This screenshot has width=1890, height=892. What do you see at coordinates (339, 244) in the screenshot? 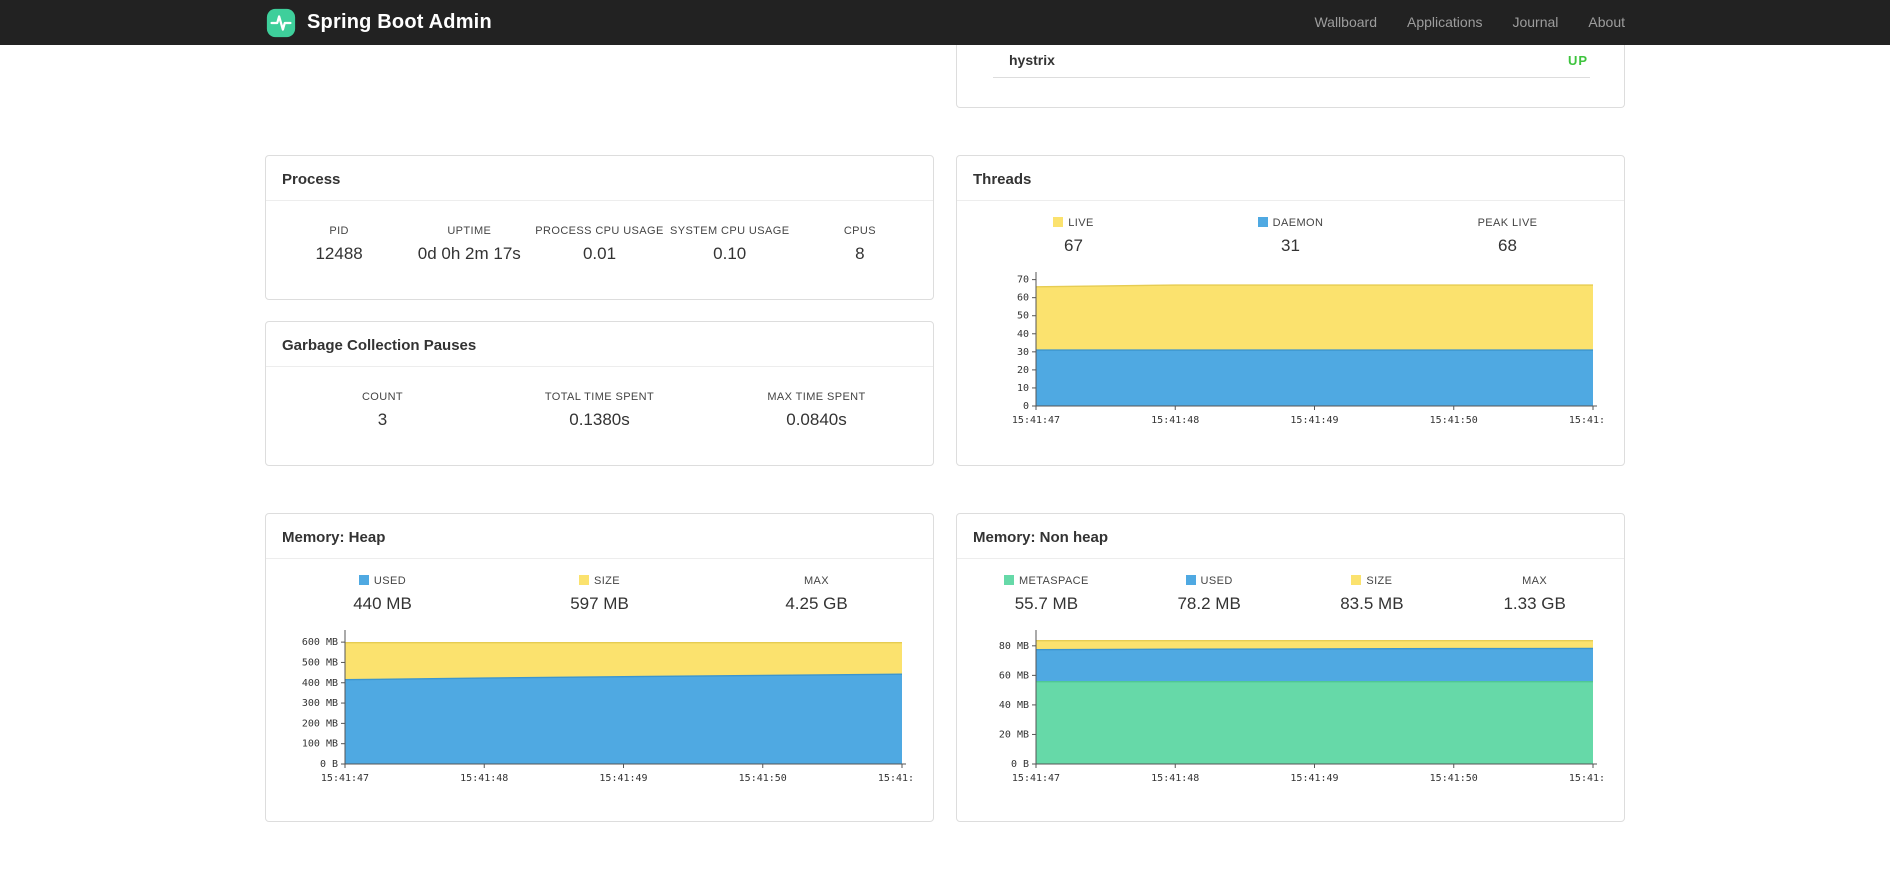
I see `metric-pid: PID 12488` at bounding box center [339, 244].